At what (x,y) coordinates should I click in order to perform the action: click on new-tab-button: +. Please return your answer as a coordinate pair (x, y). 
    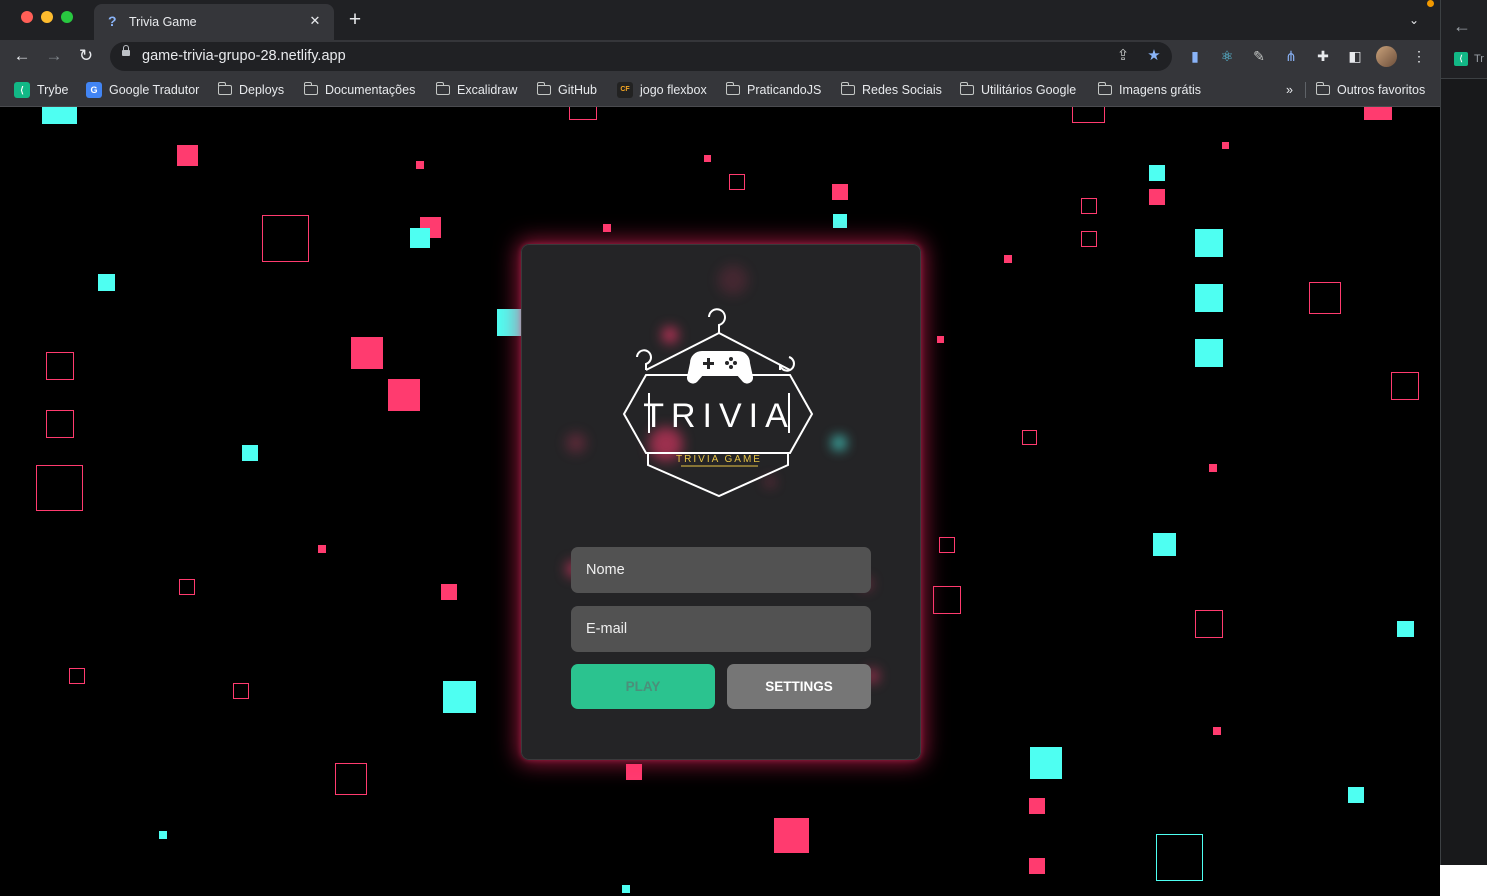
    Looking at the image, I should click on (355, 20).